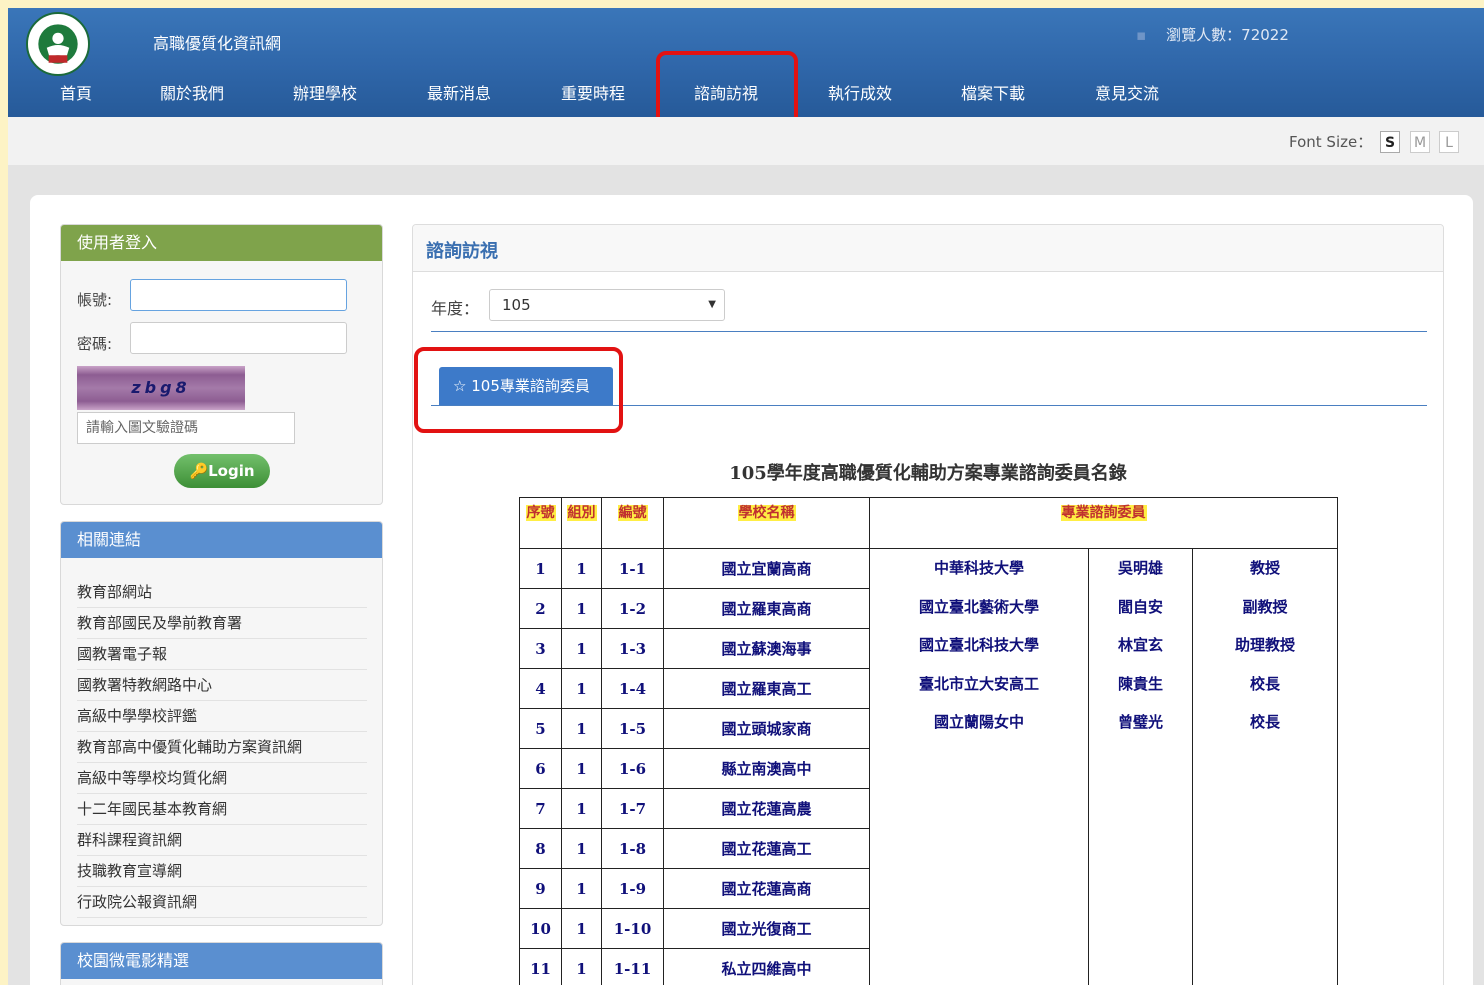 Image resolution: width=1484 pixels, height=985 pixels. I want to click on ministry-logo, so click(58, 44).